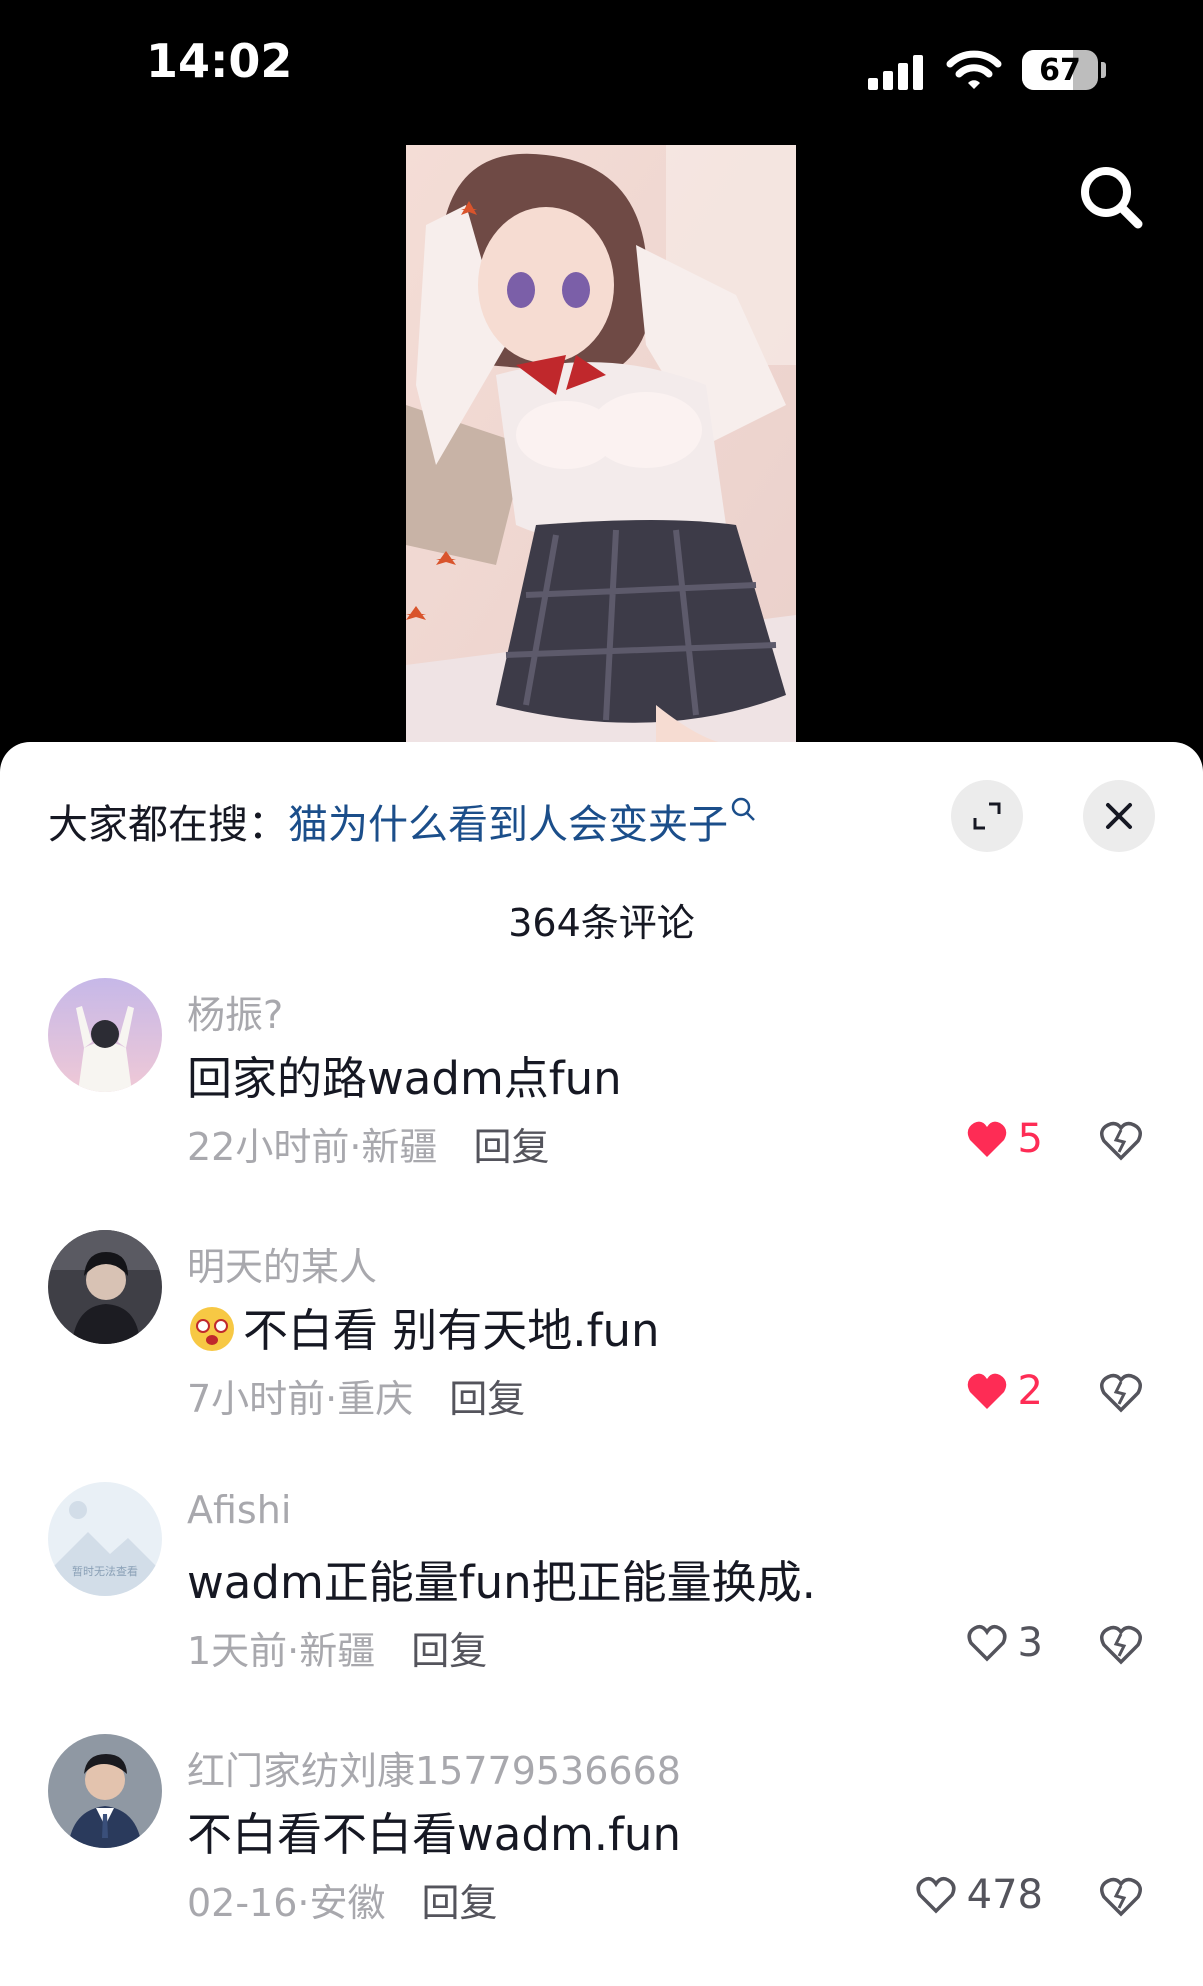  What do you see at coordinates (508, 825) in the screenshot?
I see `trending-query-link: 猫为什么看到人会变夹子` at bounding box center [508, 825].